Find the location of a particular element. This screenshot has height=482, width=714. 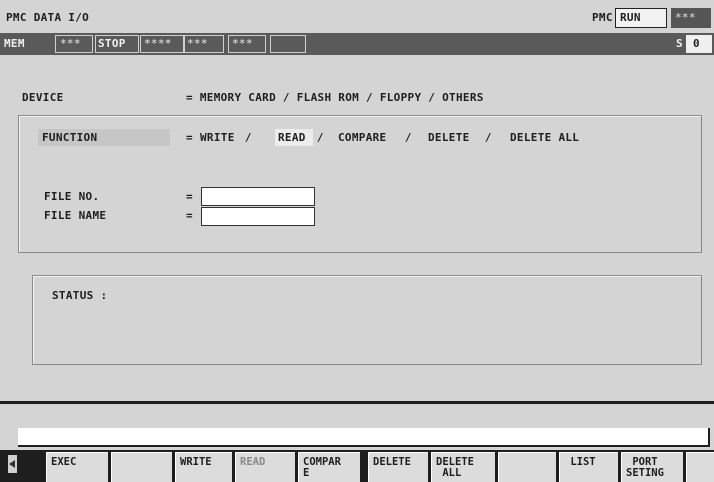

file-name-input is located at coordinates (258, 216).